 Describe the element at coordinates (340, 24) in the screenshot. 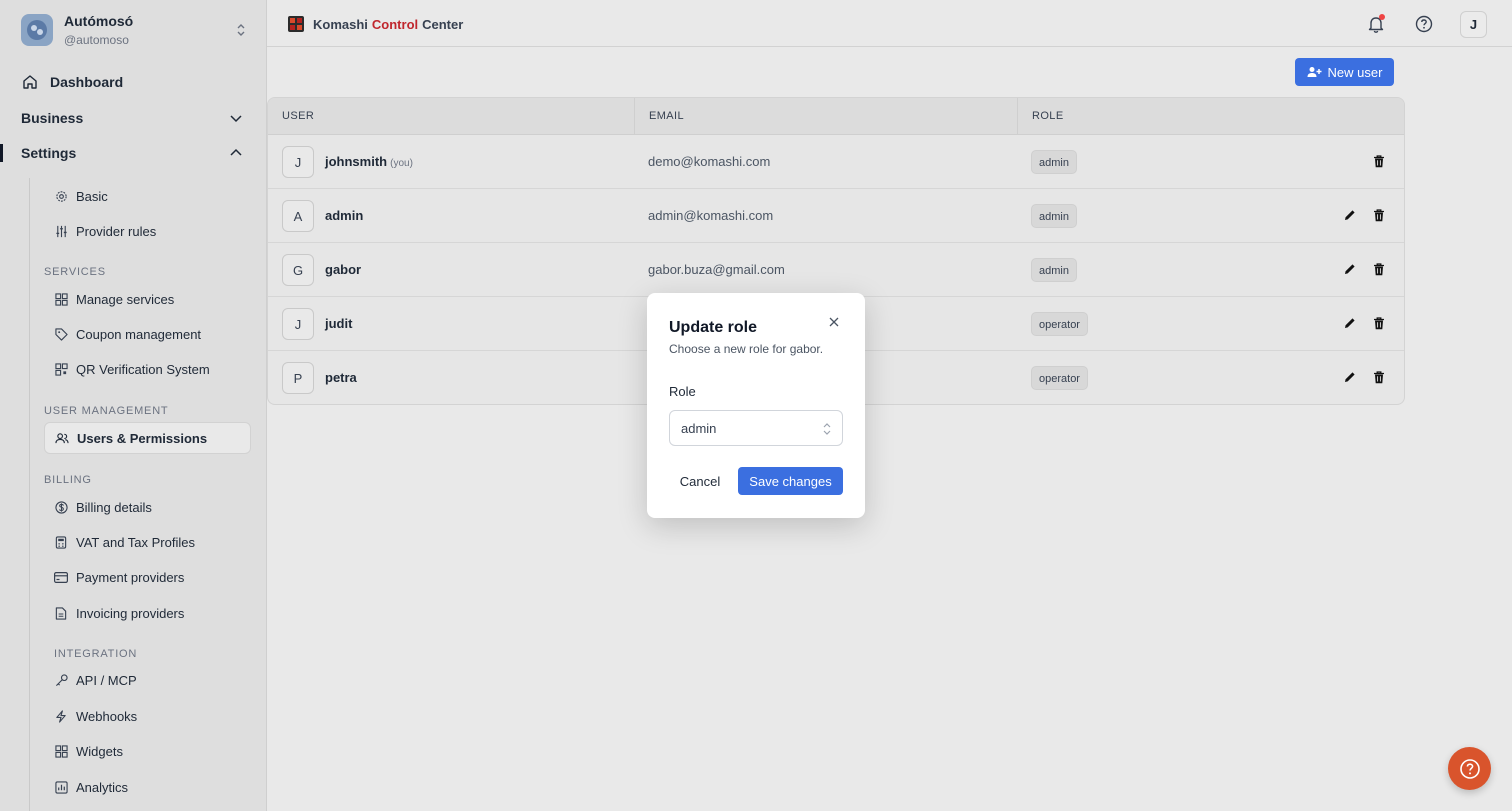

I see `brand-name-part1: Komashi` at that location.